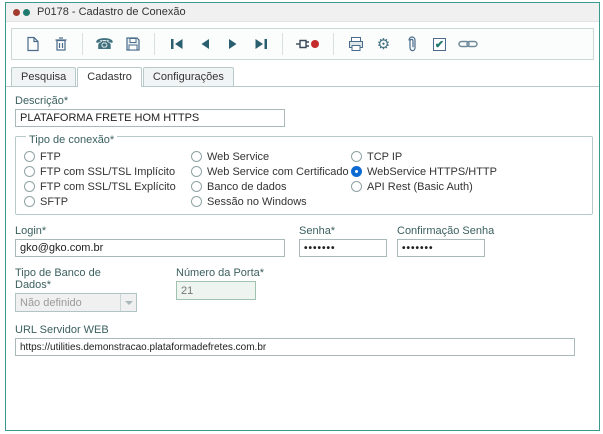 Image resolution: width=603 pixels, height=434 pixels. I want to click on radio-tcp-ip: TCP IP, so click(467, 156).